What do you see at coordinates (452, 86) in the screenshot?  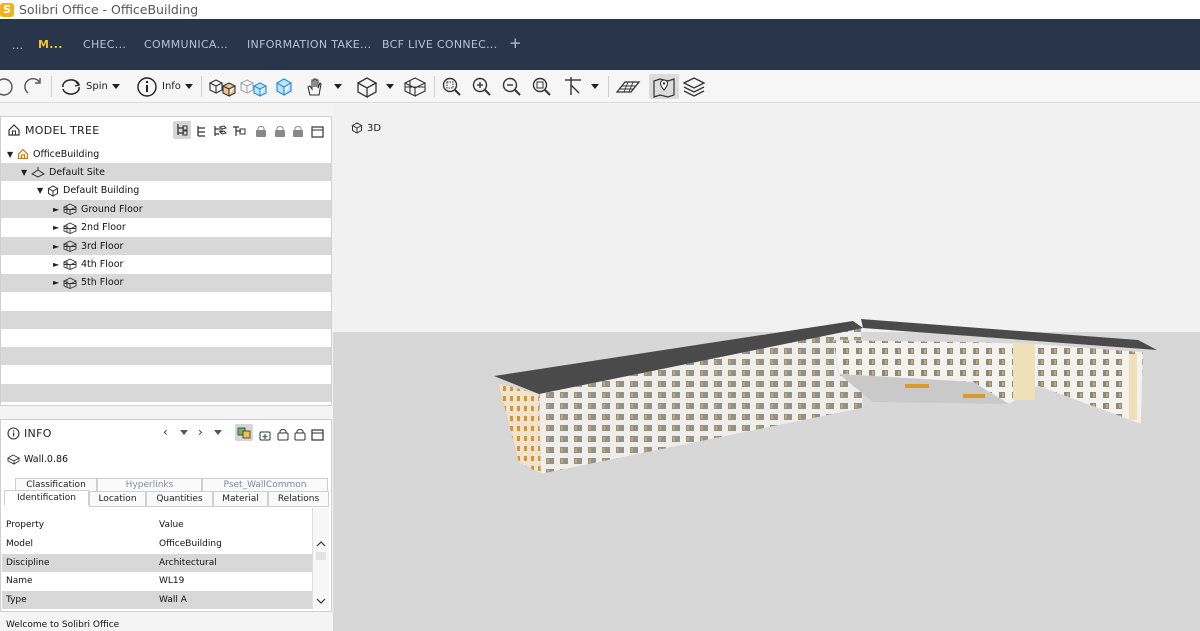 I see `zoom-fit-button` at bounding box center [452, 86].